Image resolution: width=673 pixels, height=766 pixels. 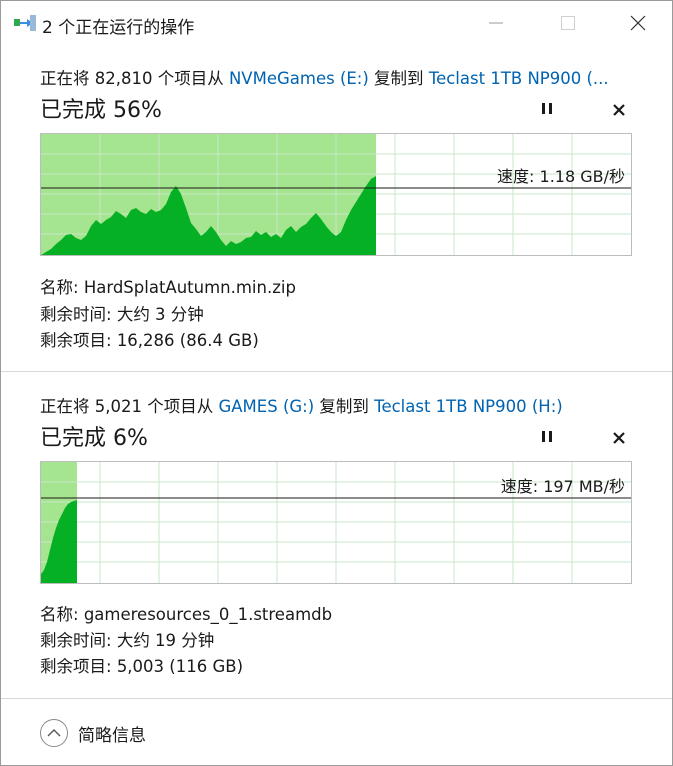 What do you see at coordinates (336, 522) in the screenshot?
I see `speed-graph: 速度: 197 MB/秒` at bounding box center [336, 522].